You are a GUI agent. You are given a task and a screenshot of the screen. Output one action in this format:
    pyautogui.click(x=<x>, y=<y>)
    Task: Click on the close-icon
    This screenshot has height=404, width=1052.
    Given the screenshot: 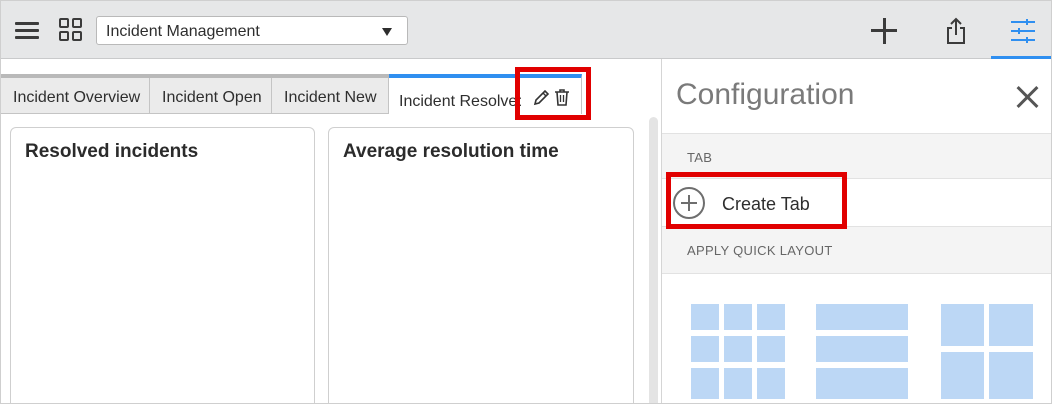 What is the action you would take?
    pyautogui.click(x=1028, y=97)
    